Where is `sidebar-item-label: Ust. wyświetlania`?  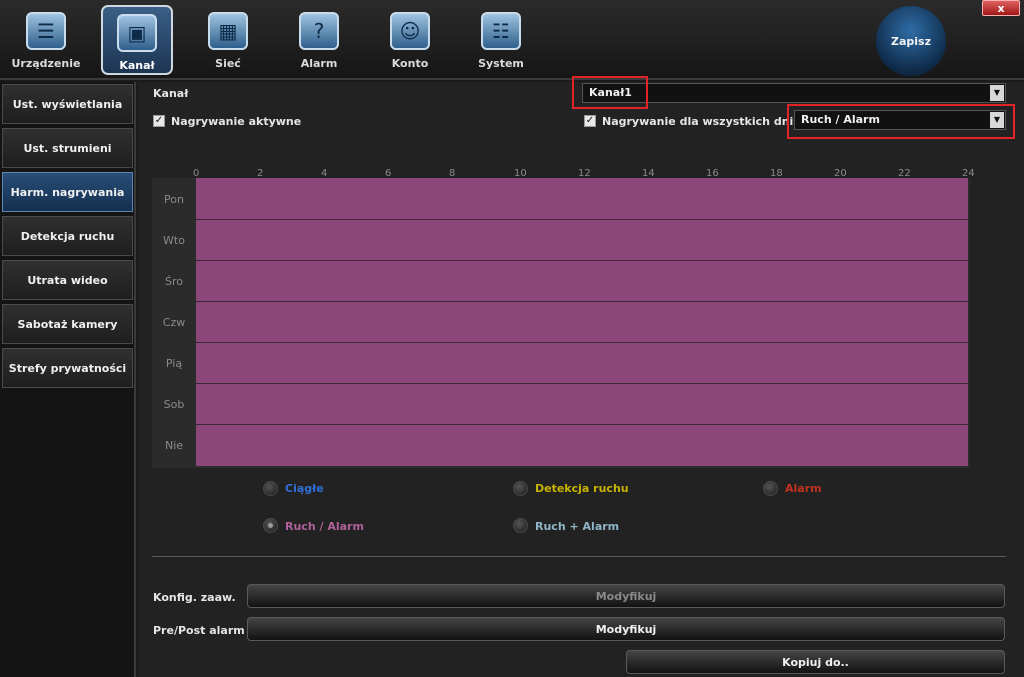
sidebar-item-label: Ust. wyświetlania is located at coordinates (67, 104).